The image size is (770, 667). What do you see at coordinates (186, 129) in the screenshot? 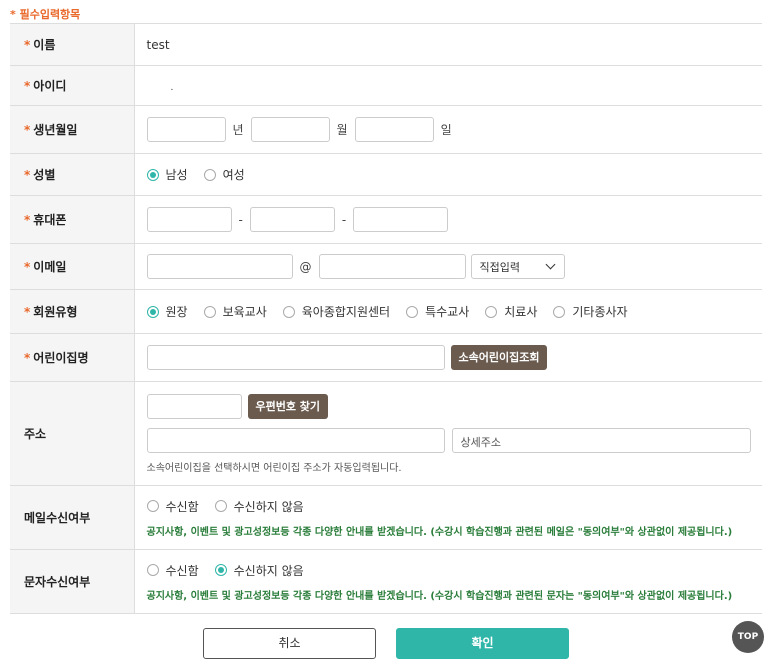
I see `birth-year-input` at bounding box center [186, 129].